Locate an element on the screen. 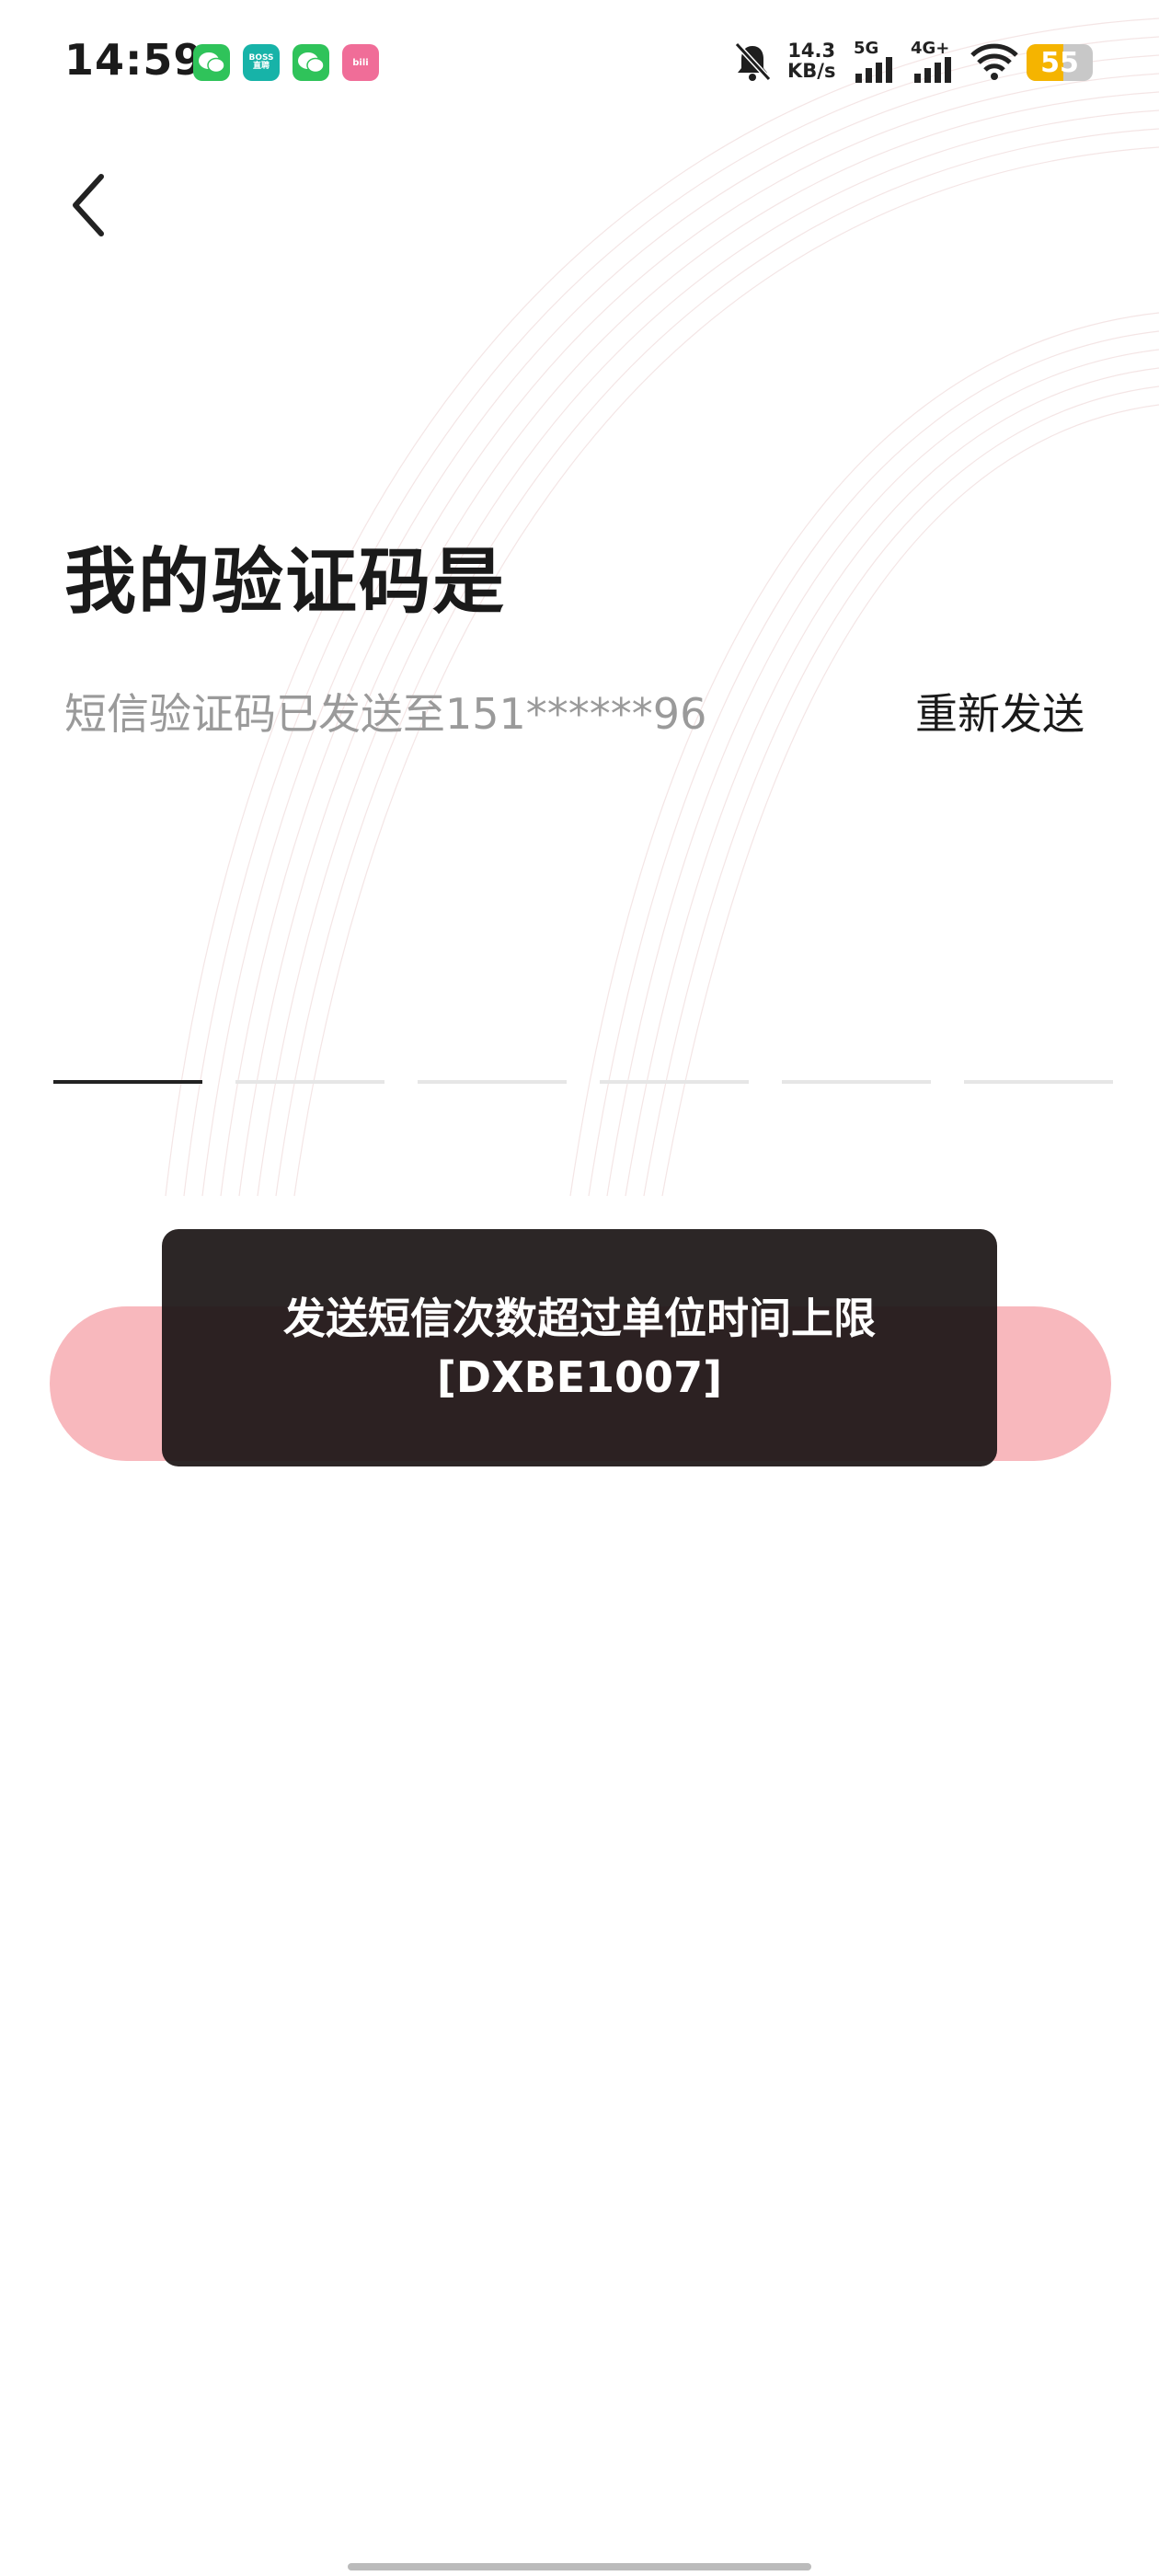 The height and width of the screenshot is (2576, 1159). wifi-icon is located at coordinates (994, 61).